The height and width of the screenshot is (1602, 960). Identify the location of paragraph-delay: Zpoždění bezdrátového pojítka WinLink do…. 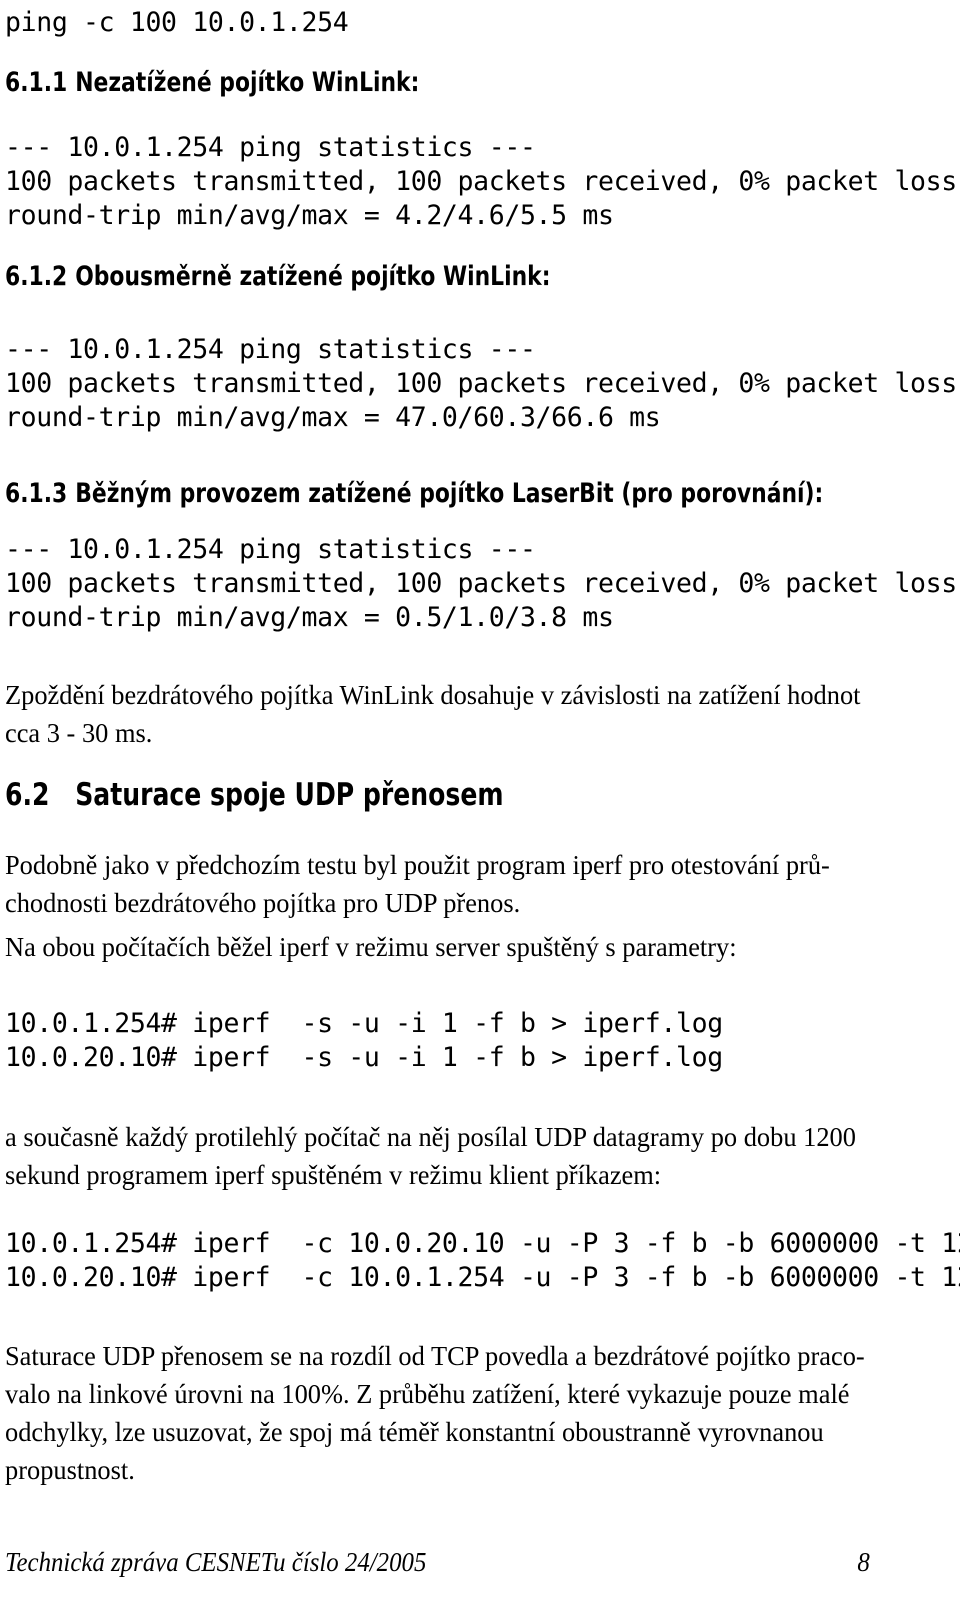
(456, 714).